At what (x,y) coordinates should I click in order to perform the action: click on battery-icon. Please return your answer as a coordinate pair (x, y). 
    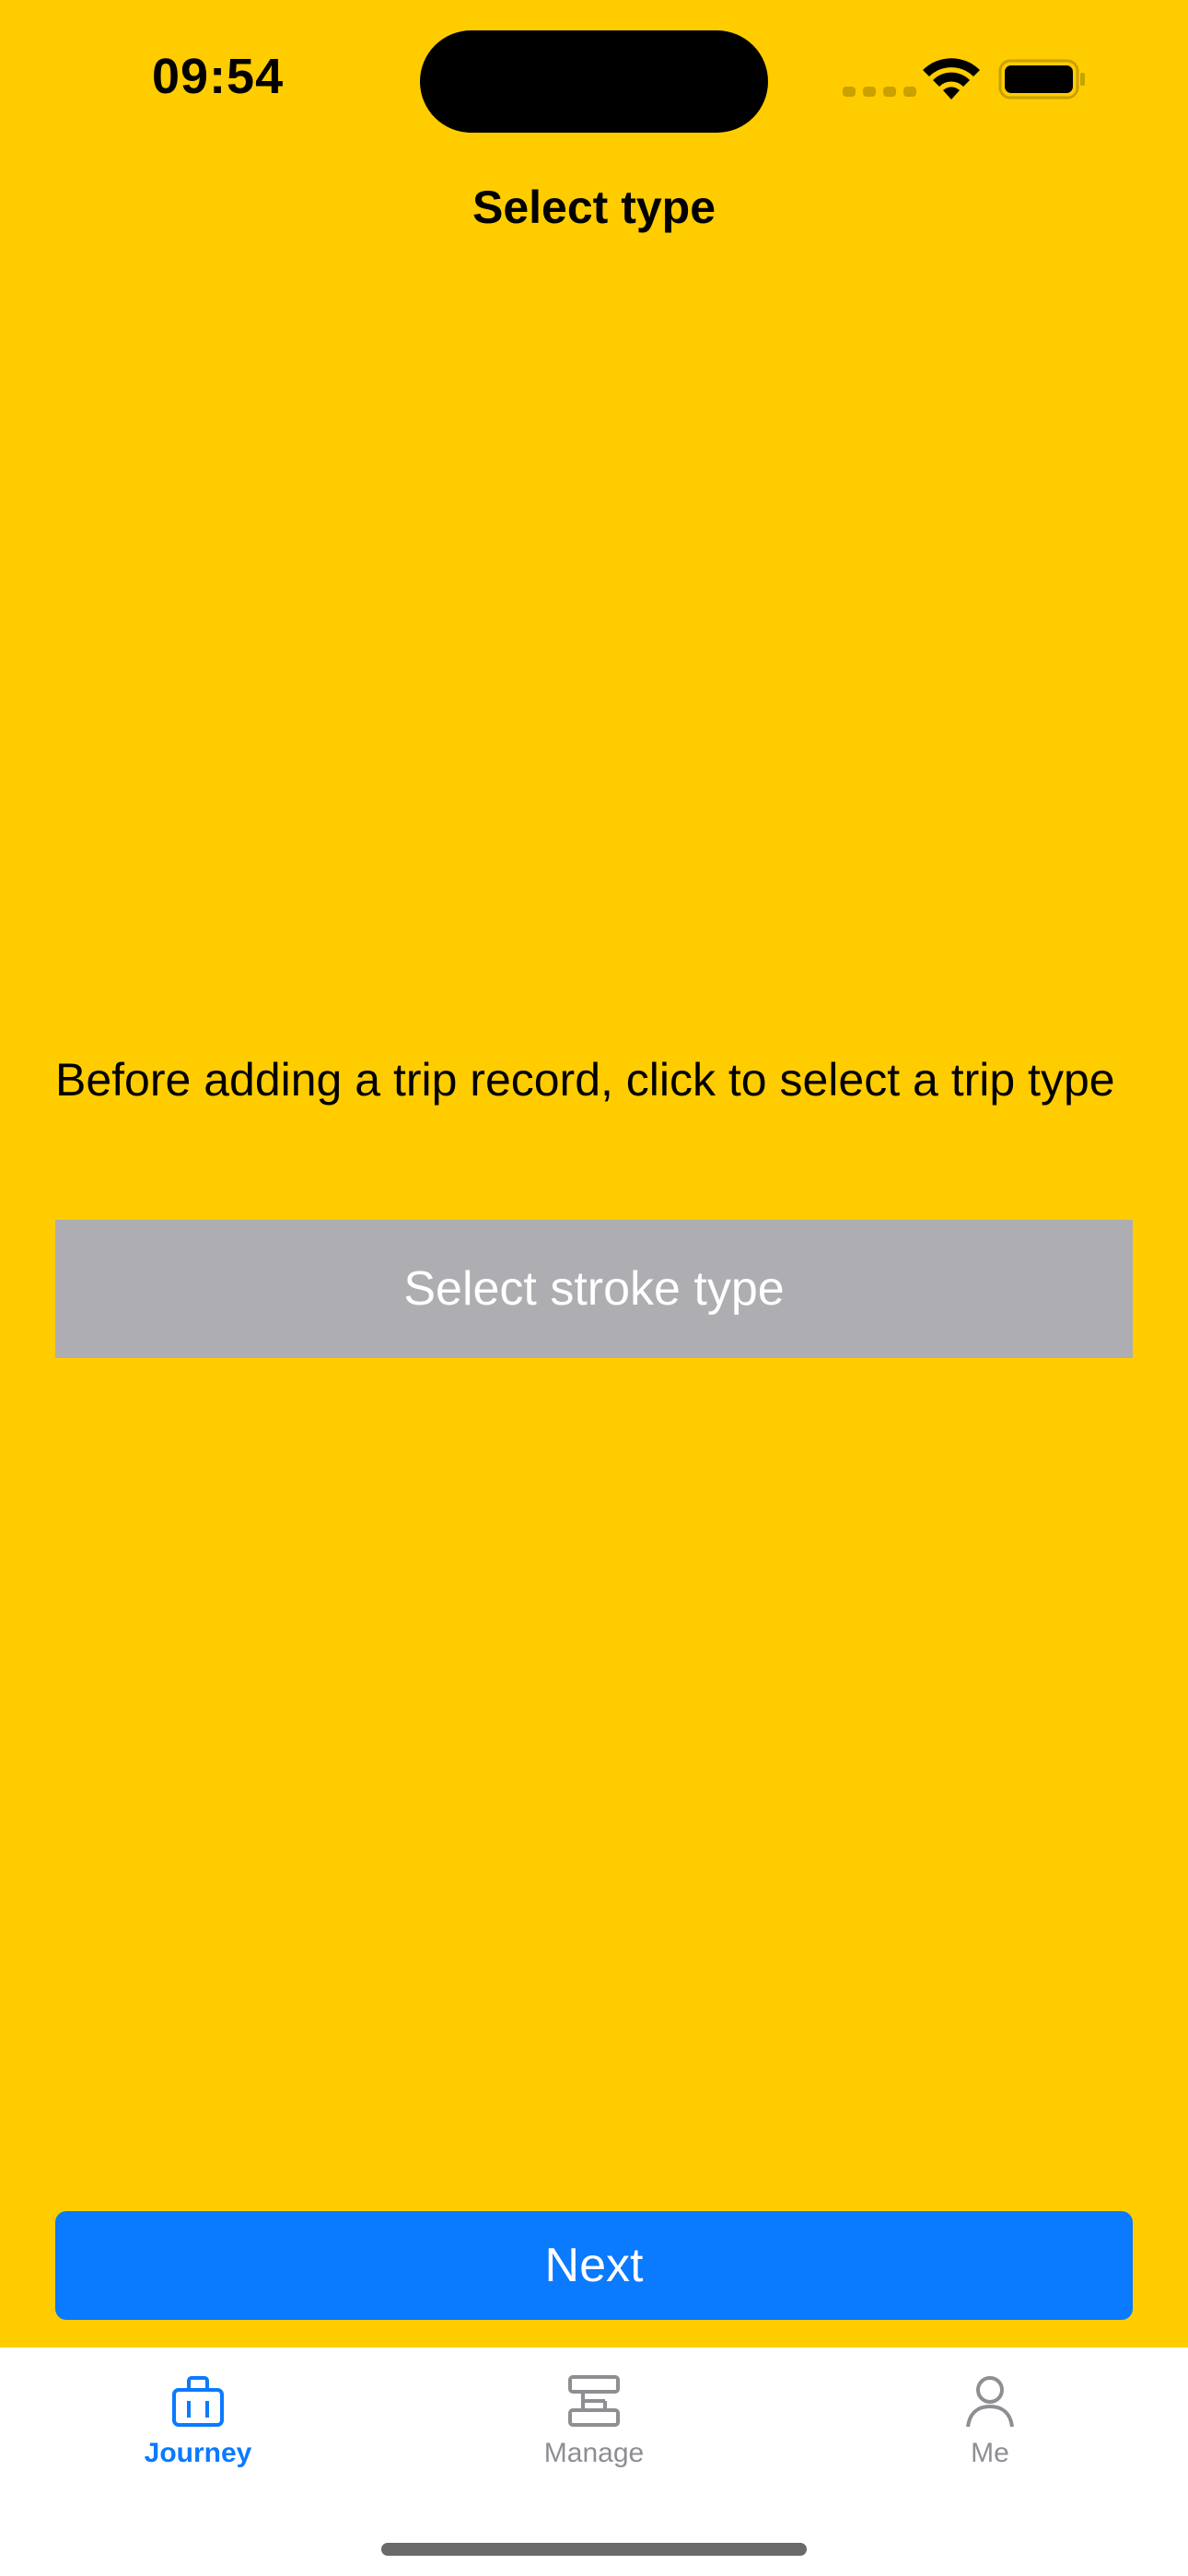
    Looking at the image, I should click on (1041, 79).